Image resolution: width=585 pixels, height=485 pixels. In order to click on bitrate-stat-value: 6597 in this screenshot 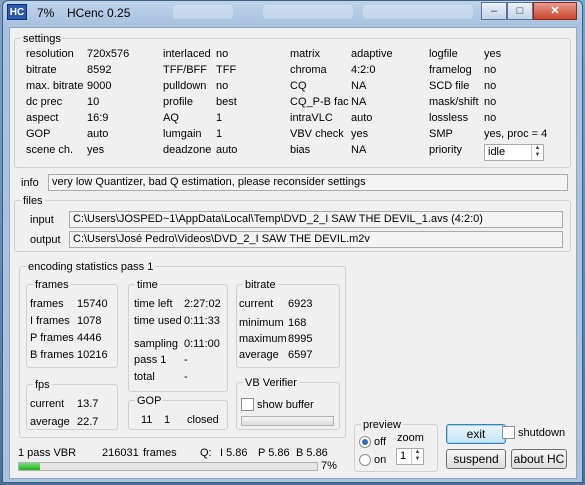, I will do `click(300, 355)`.